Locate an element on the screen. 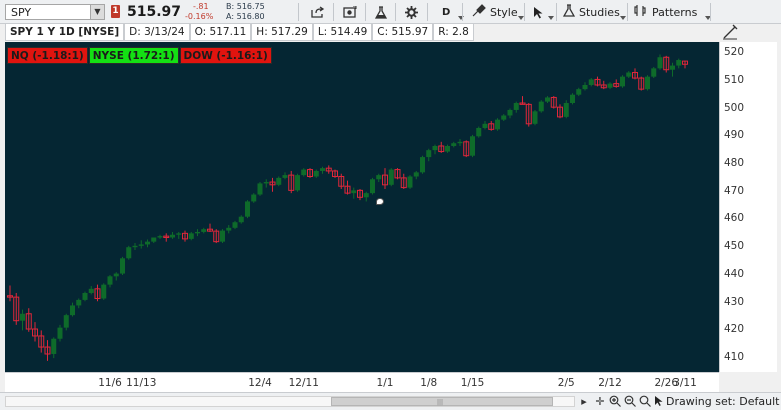 This screenshot has height=410, width=781. share-button is located at coordinates (318, 12).